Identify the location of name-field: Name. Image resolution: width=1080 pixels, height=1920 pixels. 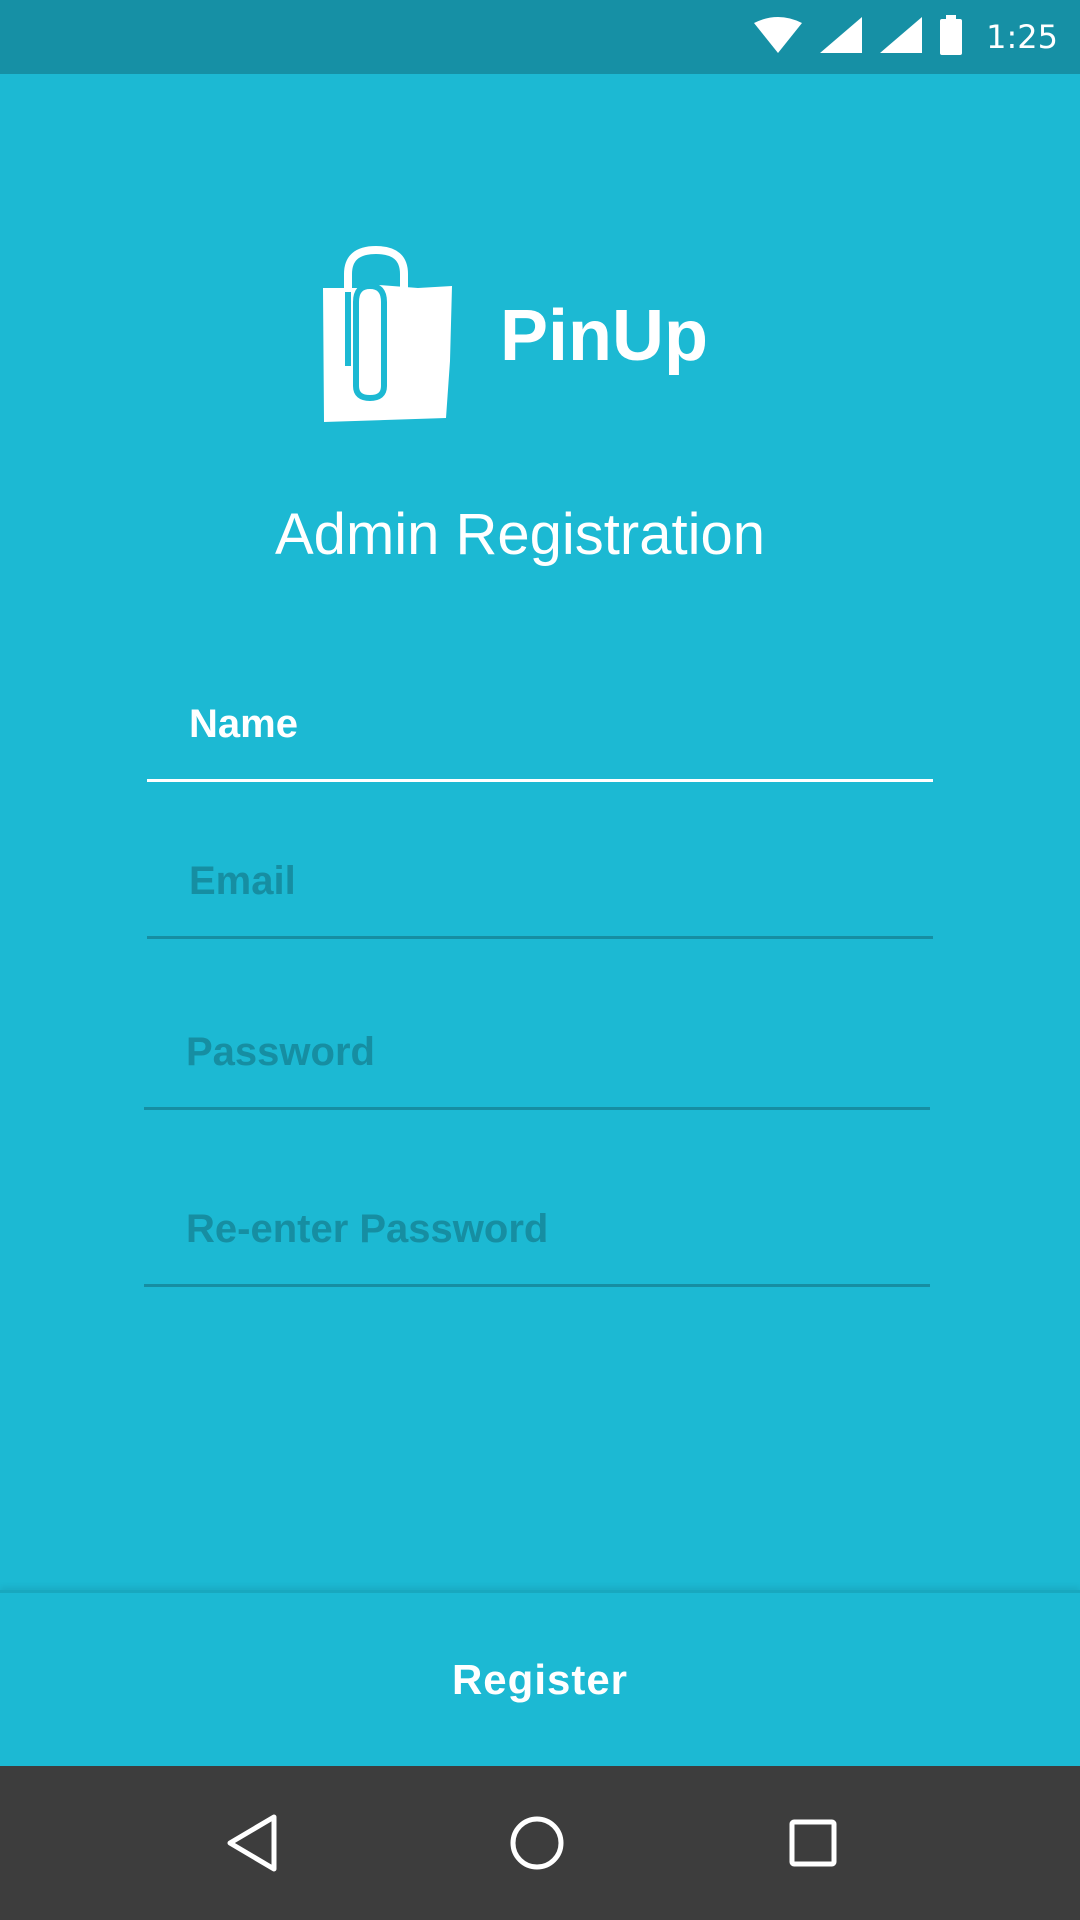
(540, 742).